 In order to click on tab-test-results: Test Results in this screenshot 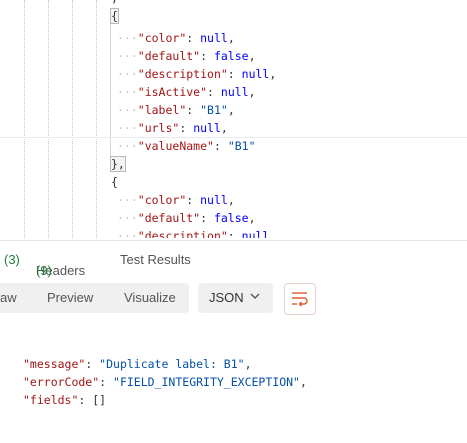, I will do `click(155, 259)`.